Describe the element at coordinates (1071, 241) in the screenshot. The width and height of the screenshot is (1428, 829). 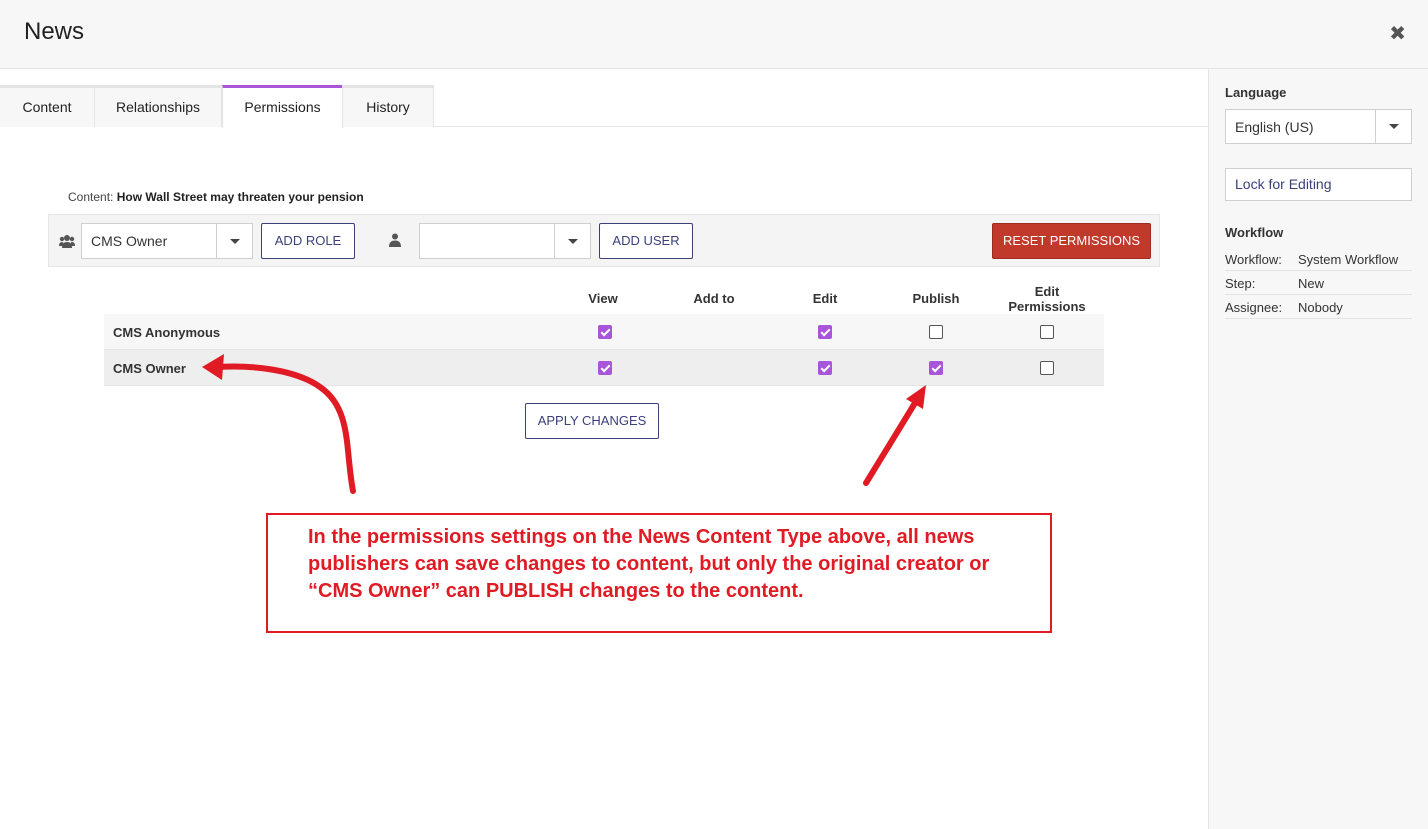
I see `reset-permissions-button: RESET PERMISSIONS` at that location.